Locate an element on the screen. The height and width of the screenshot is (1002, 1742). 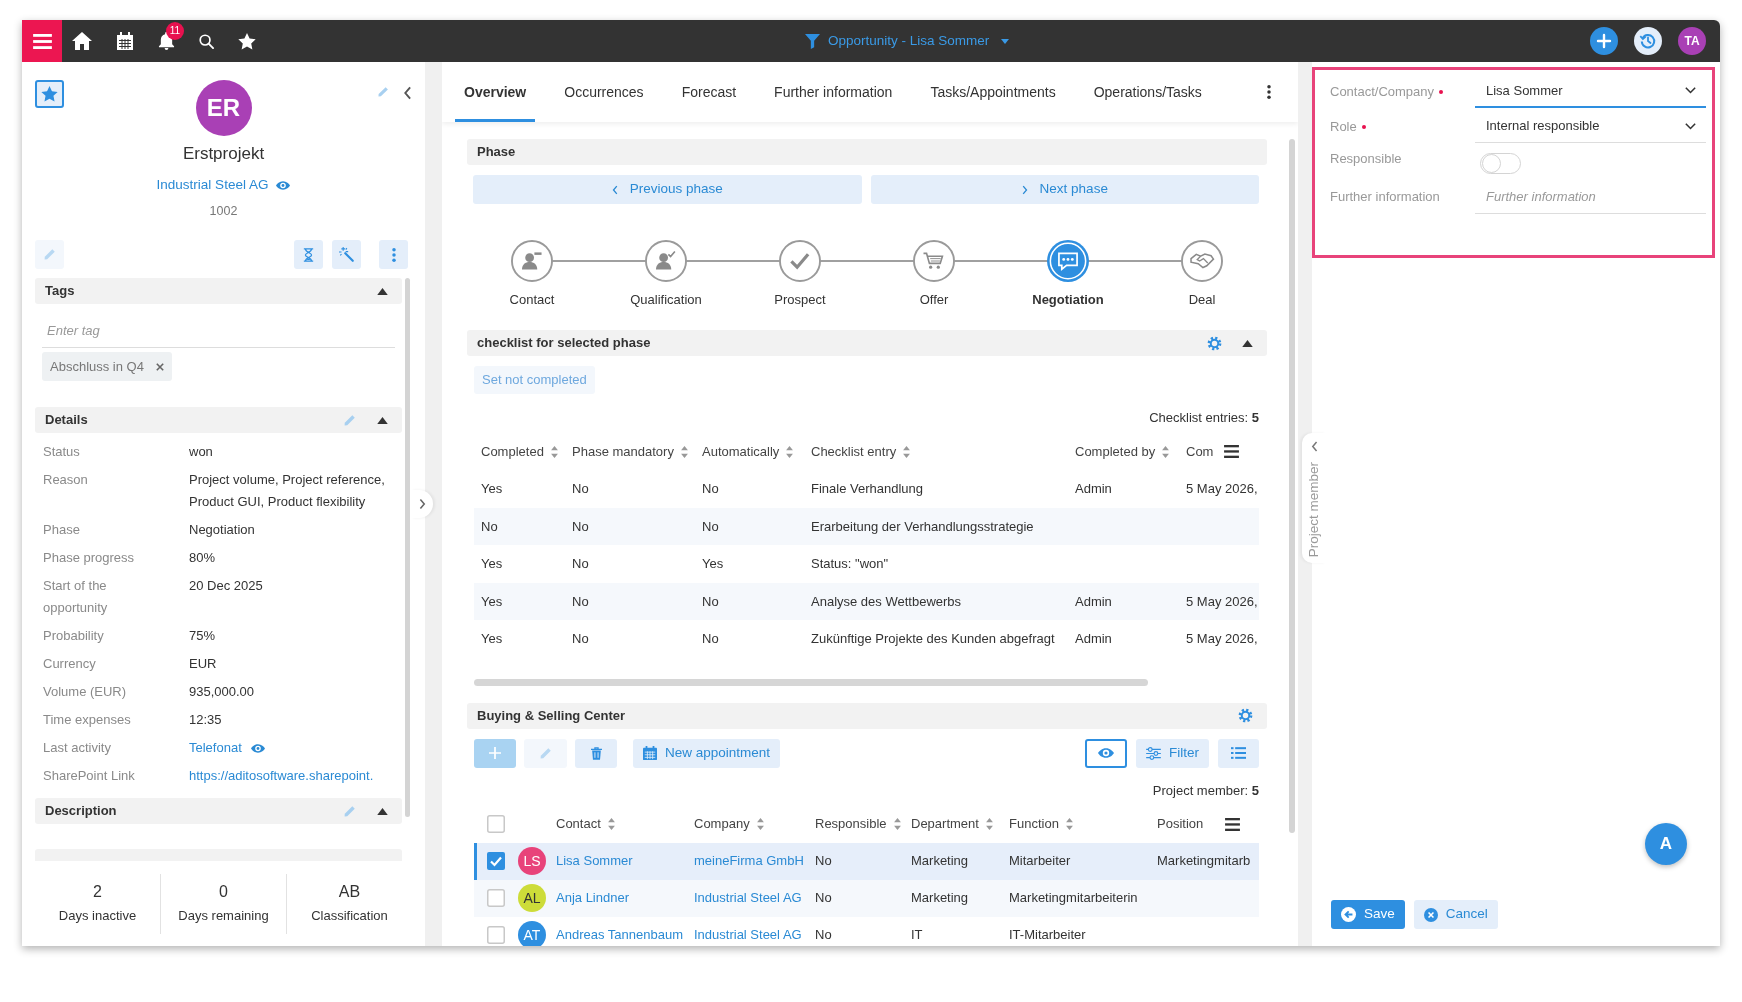
activity-link: Telefonat is located at coordinates (215, 748).